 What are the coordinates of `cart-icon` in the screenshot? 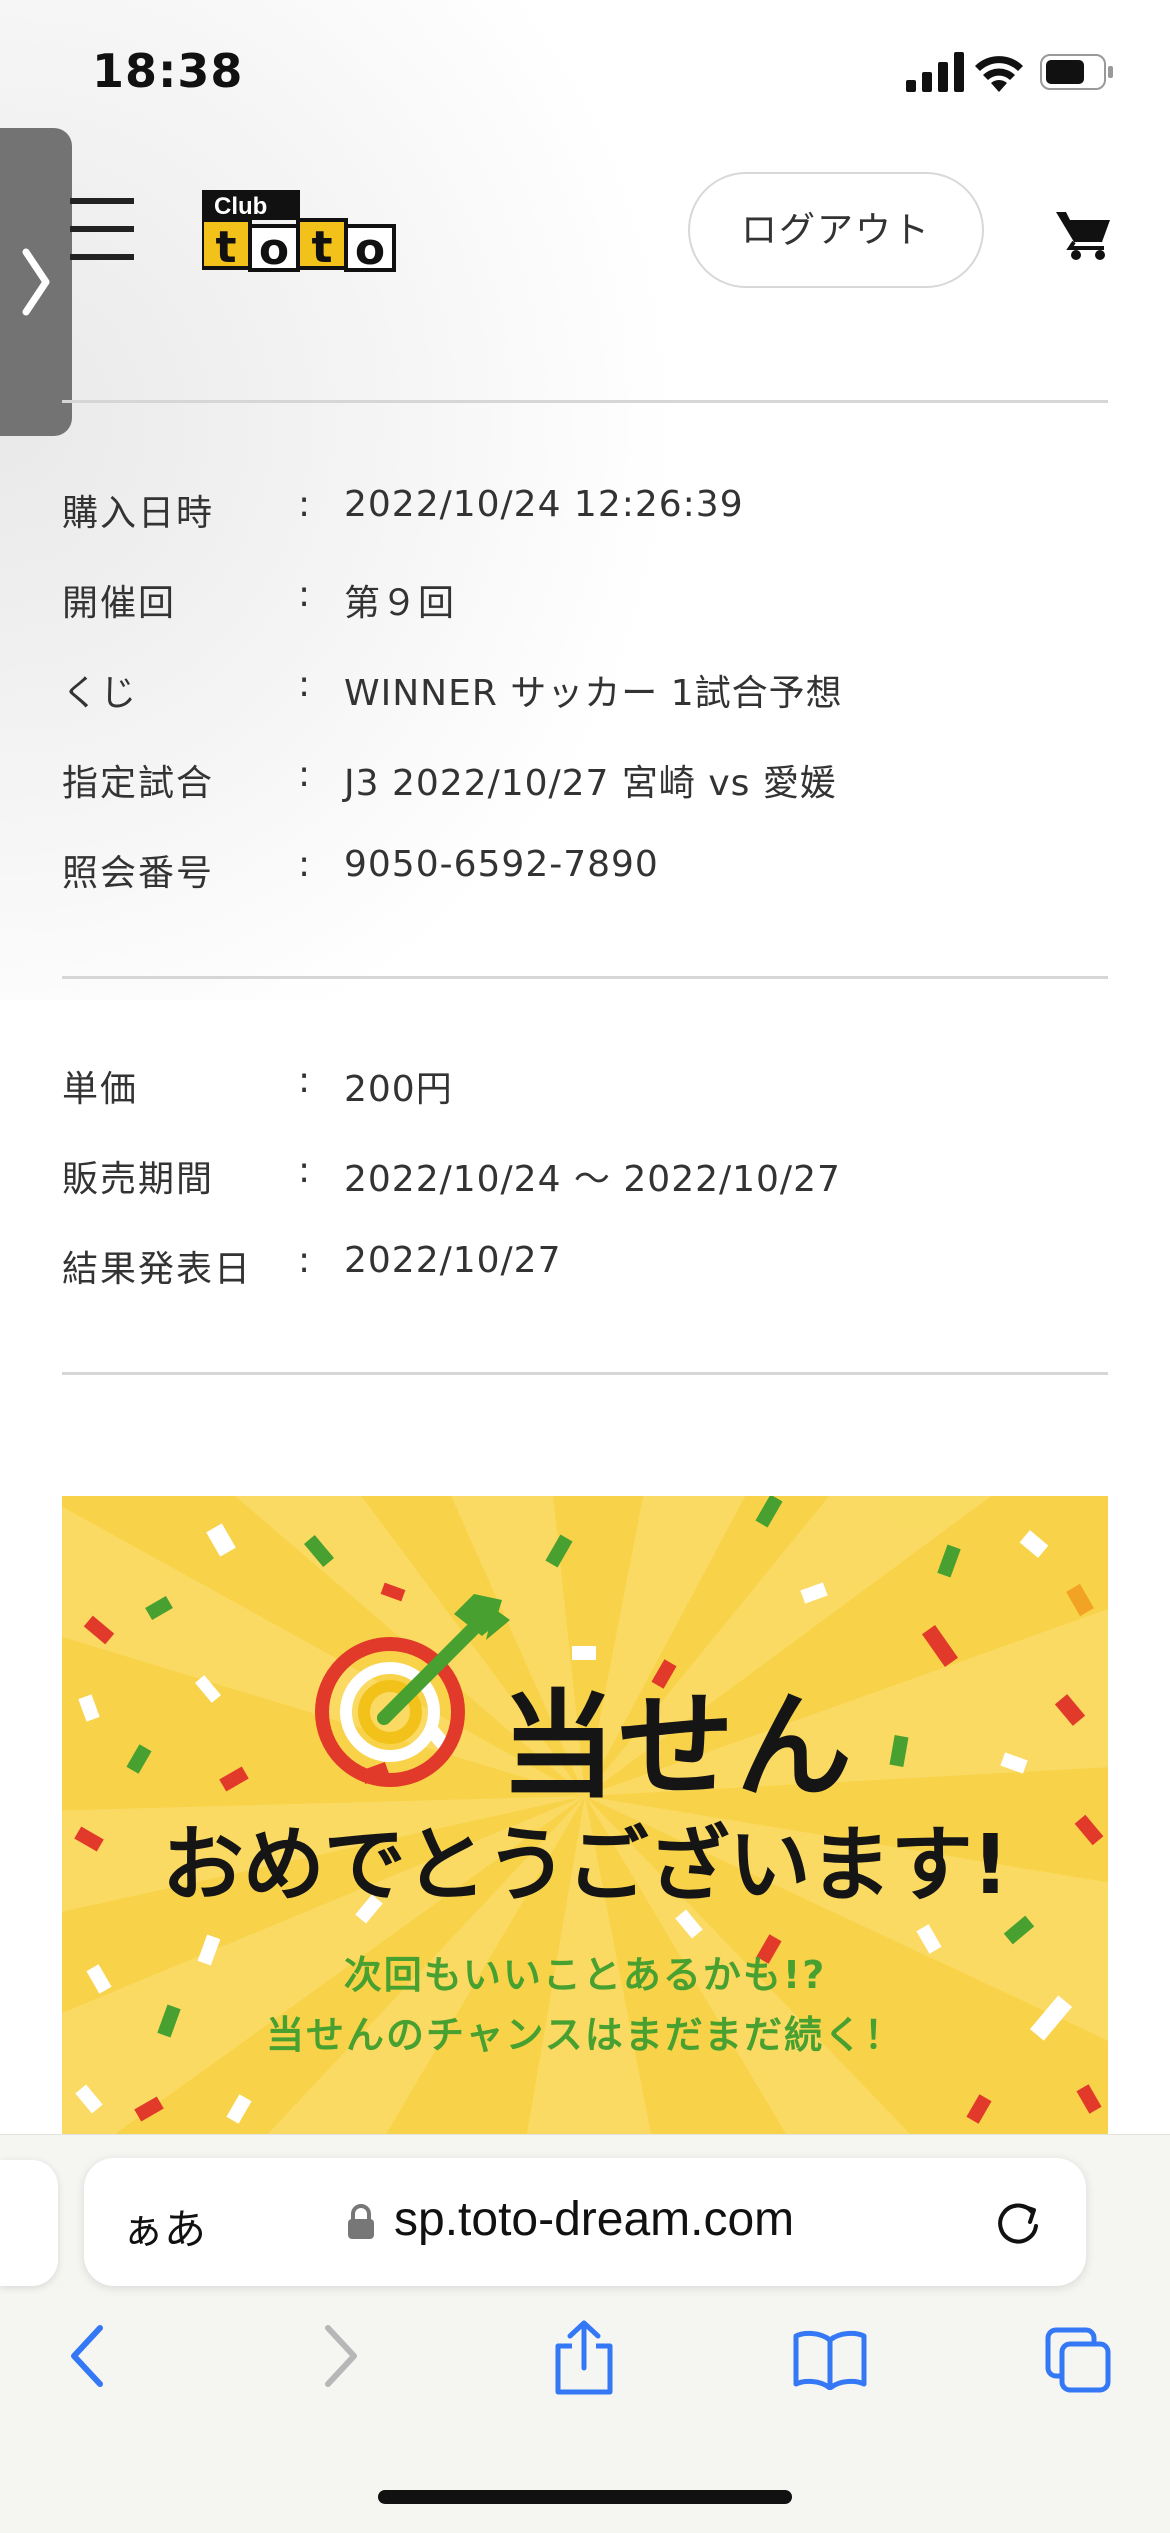 It's located at (1083, 234).